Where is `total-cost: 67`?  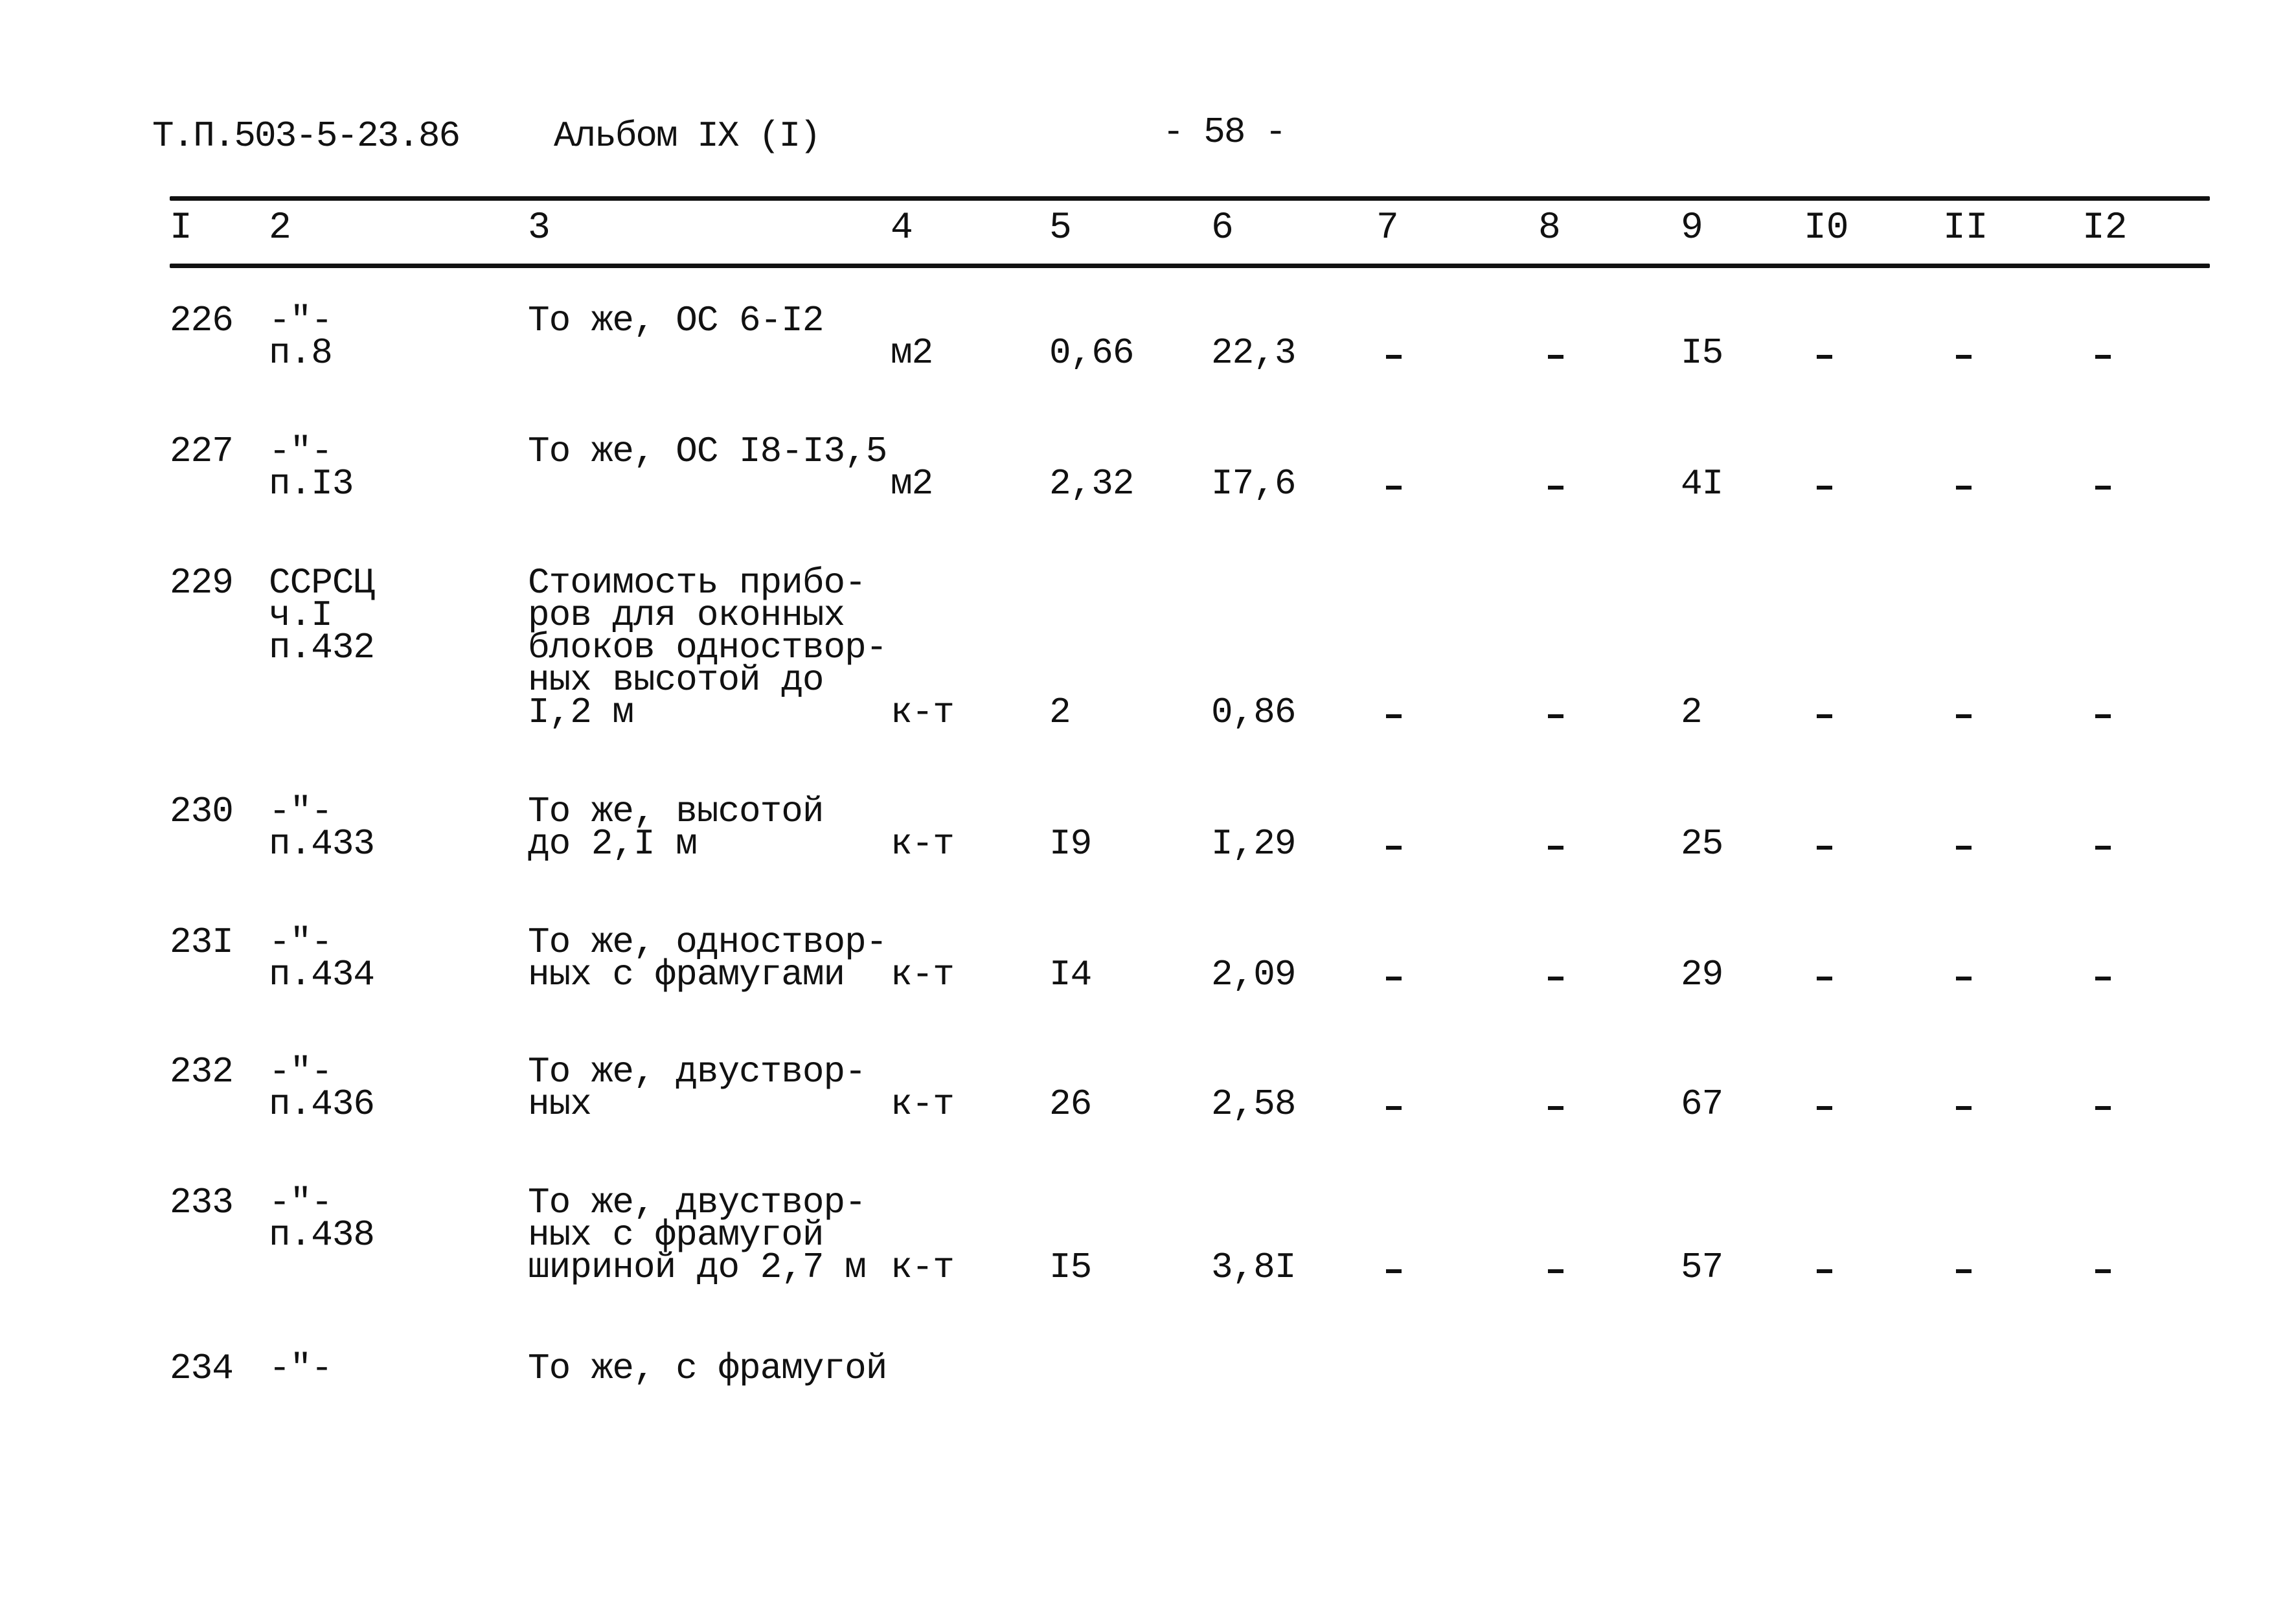 total-cost: 67 is located at coordinates (1702, 1104).